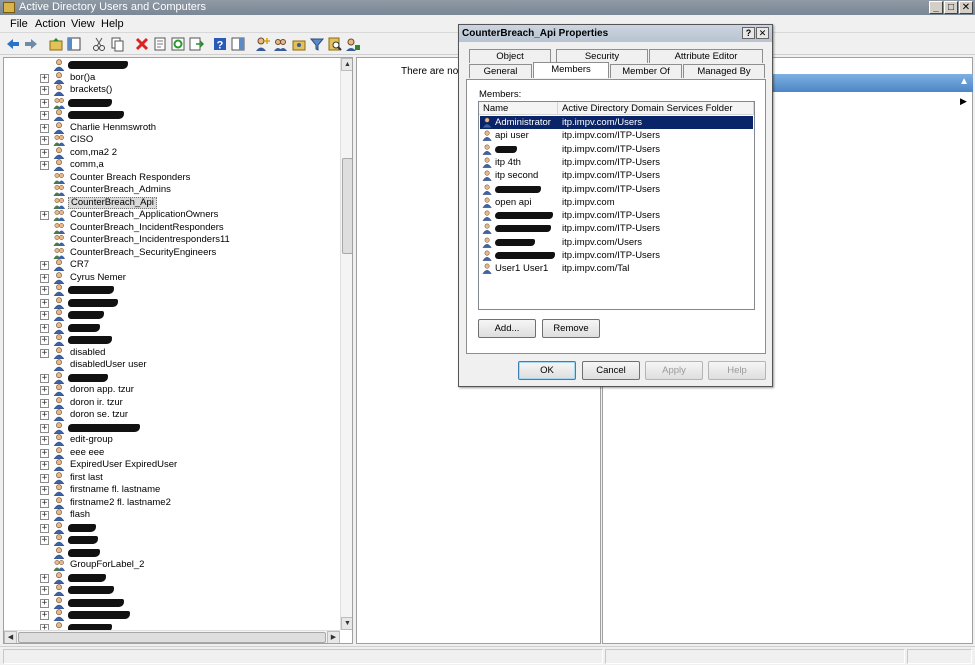  Describe the element at coordinates (602, 56) in the screenshot. I see `tab-security: Security` at that location.